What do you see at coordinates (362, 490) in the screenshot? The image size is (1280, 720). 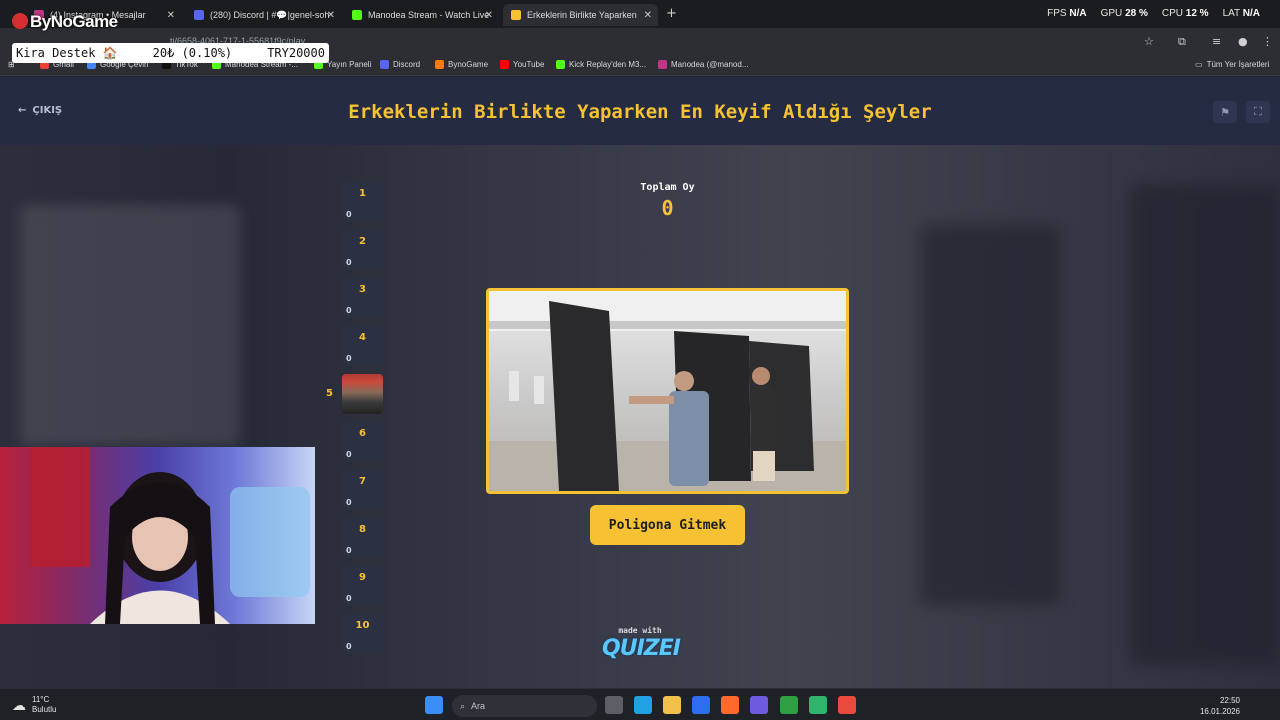 I see `rank-slot-7: 70` at bounding box center [362, 490].